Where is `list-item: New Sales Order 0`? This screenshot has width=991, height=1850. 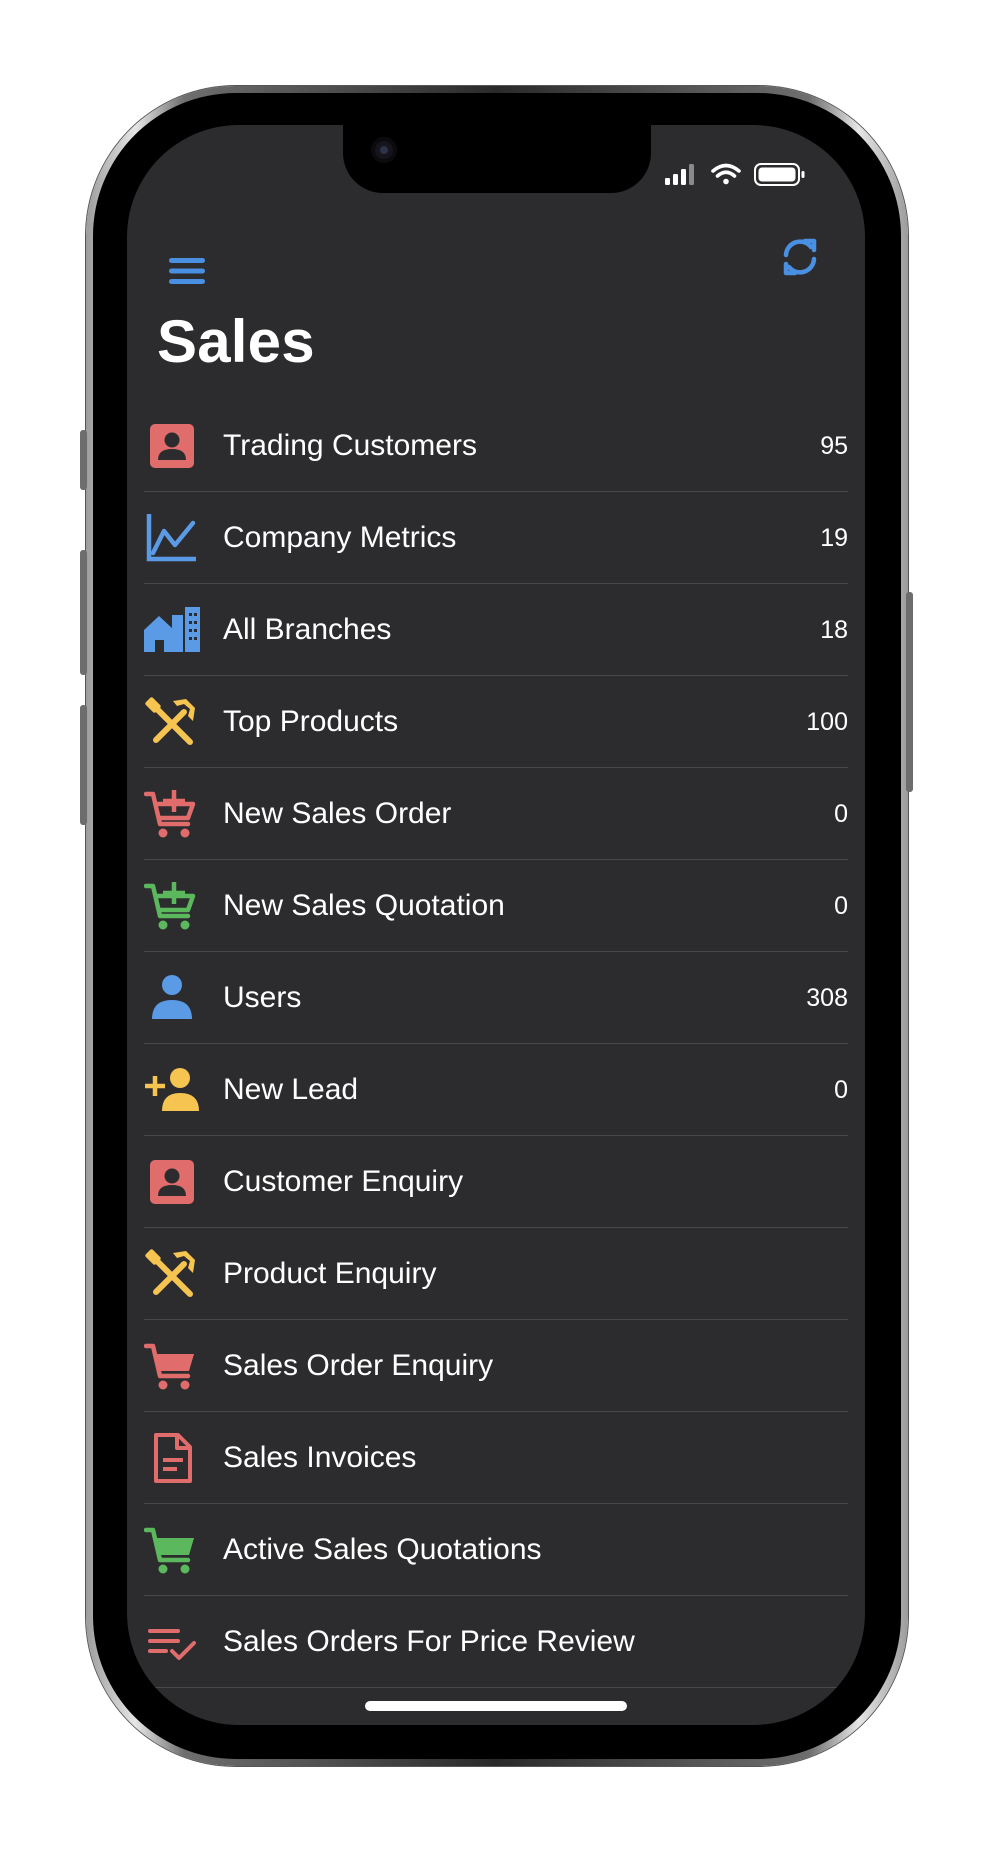
list-item: New Sales Order 0 is located at coordinates (496, 814).